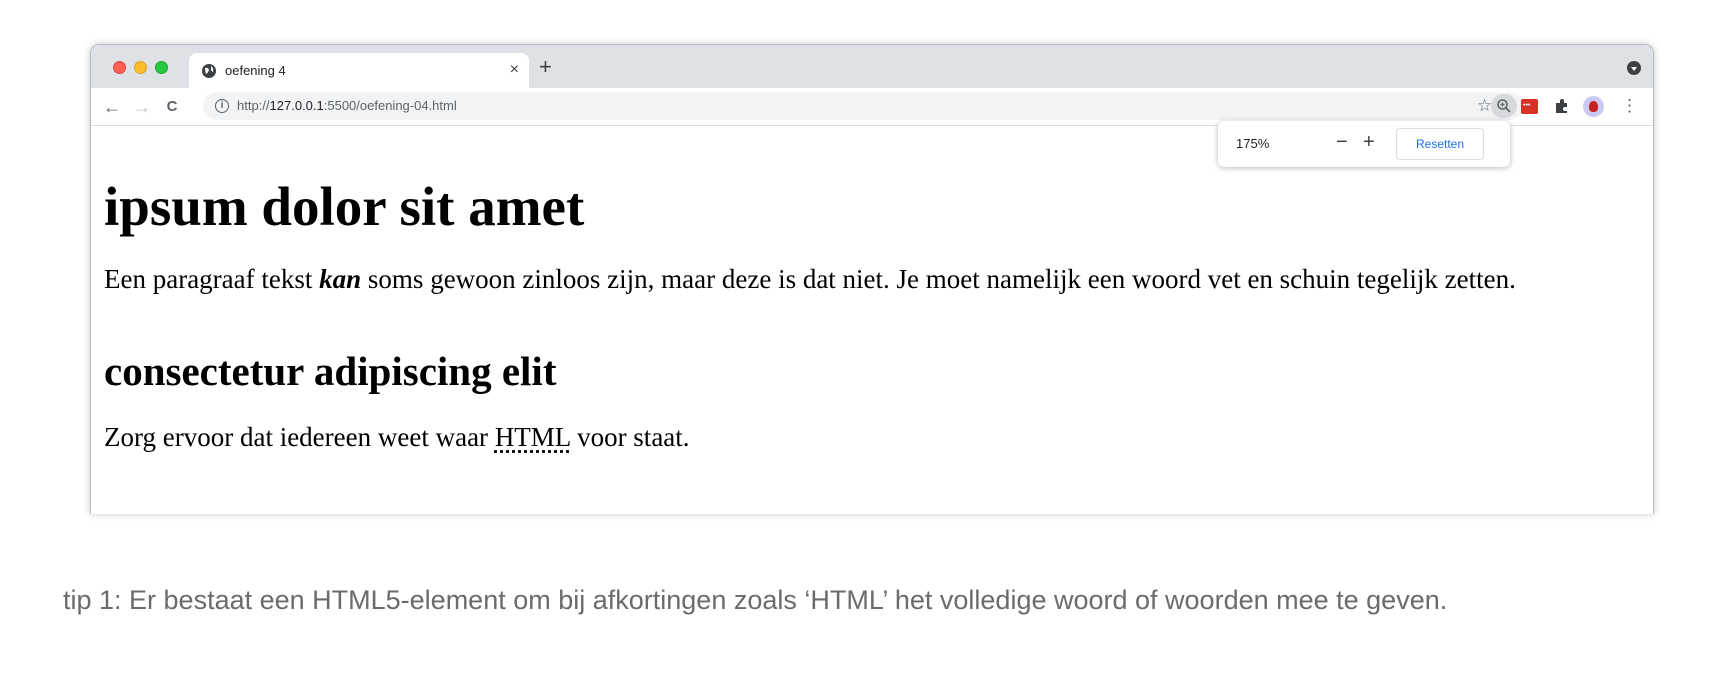 Image resolution: width=1726 pixels, height=676 pixels. What do you see at coordinates (1529, 106) in the screenshot?
I see `extension-red-icon` at bounding box center [1529, 106].